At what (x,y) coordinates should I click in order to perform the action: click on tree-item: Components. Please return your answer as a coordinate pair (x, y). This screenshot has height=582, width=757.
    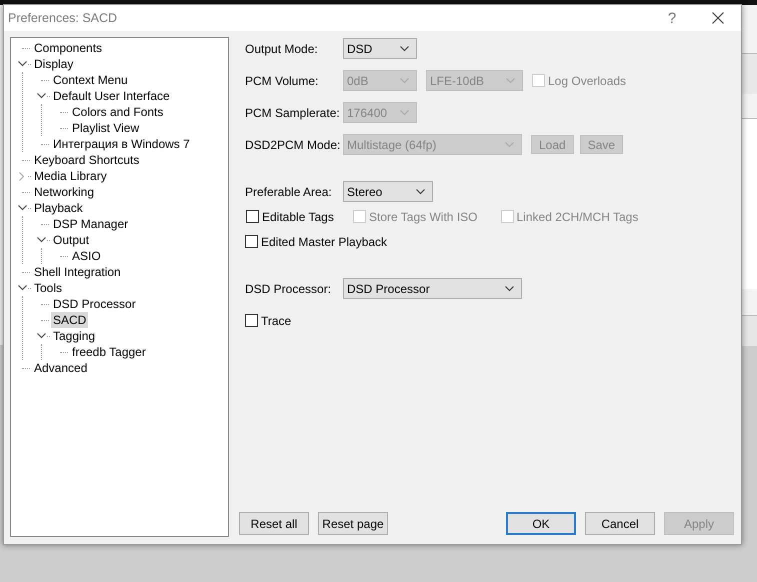
    Looking at the image, I should click on (68, 48).